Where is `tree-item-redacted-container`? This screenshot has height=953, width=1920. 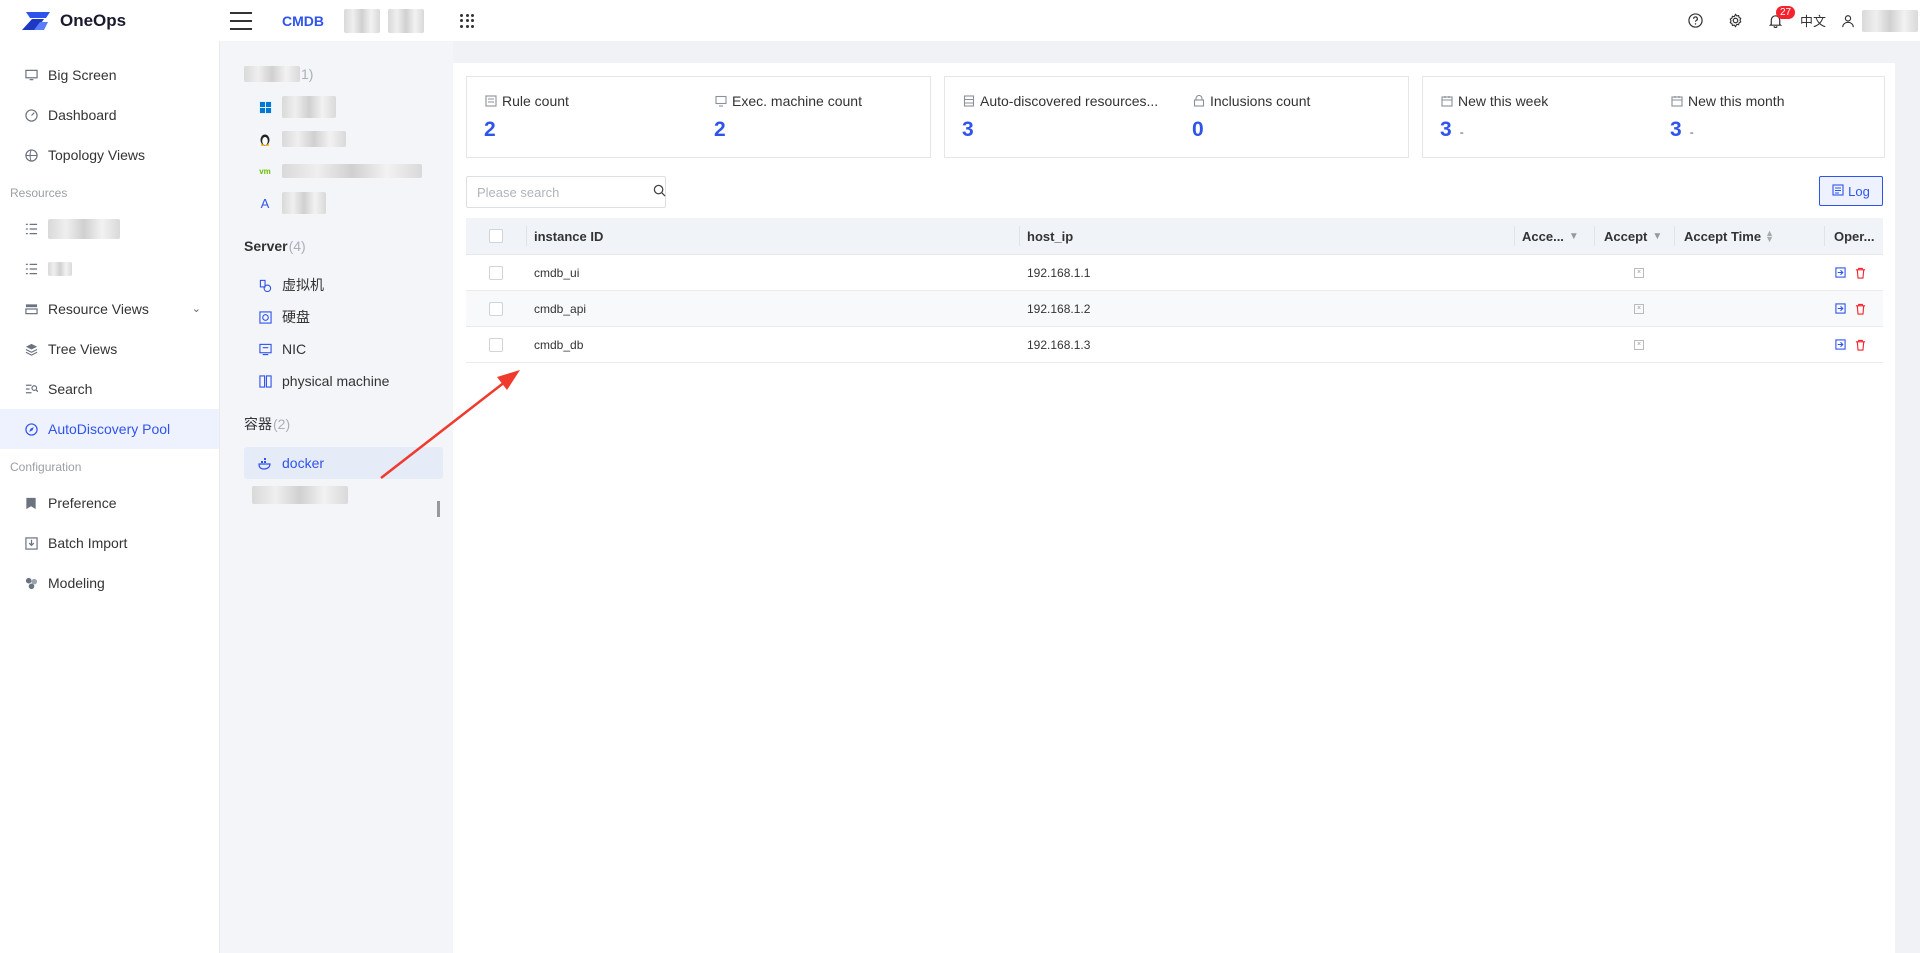 tree-item-redacted-container is located at coordinates (343, 495).